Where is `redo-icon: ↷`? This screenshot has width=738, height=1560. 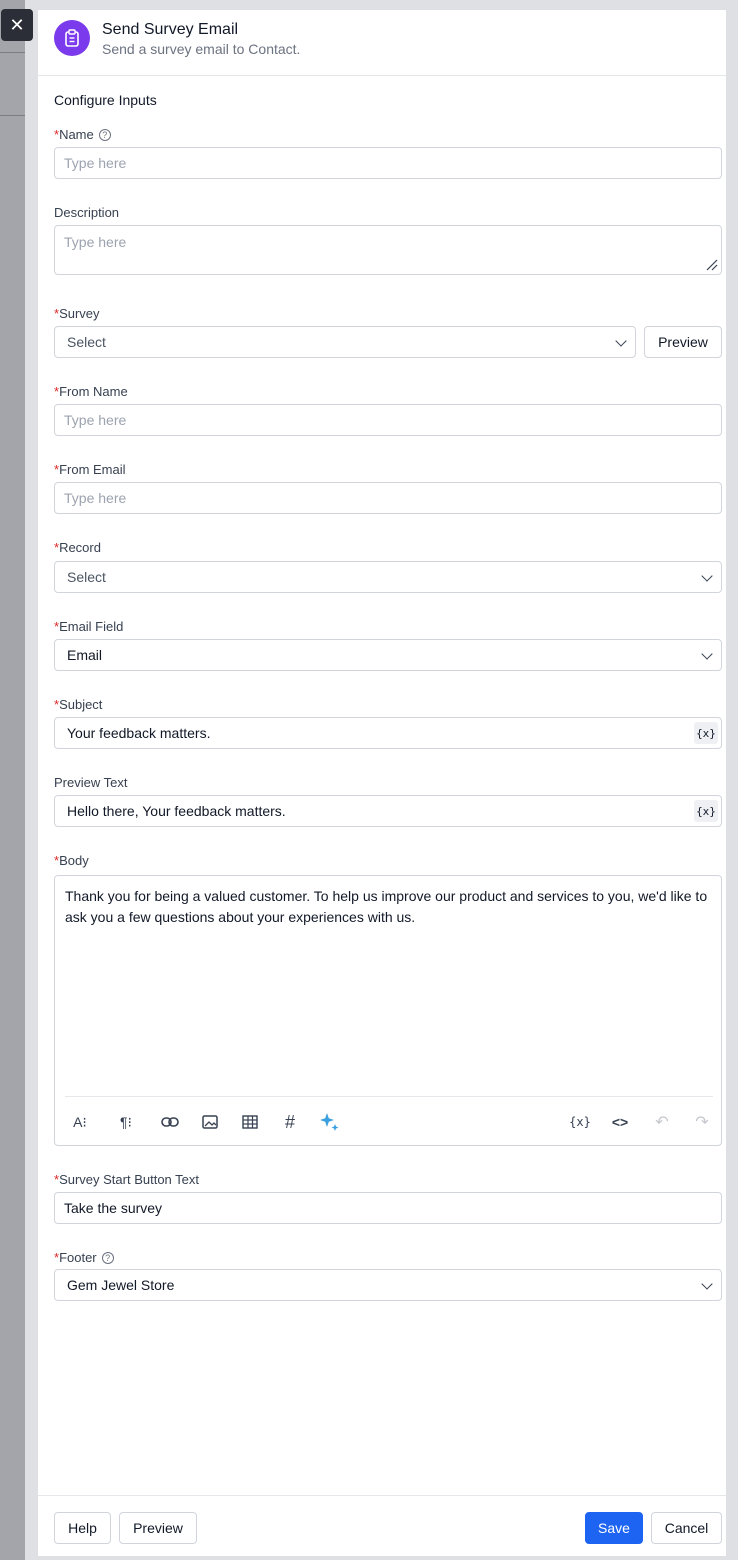
redo-icon: ↷ is located at coordinates (702, 1122).